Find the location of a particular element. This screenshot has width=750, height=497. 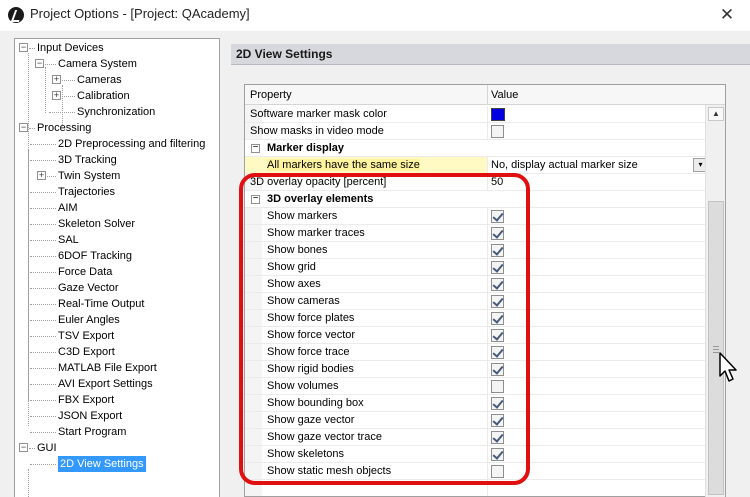

tree-item: Trajectories is located at coordinates (117, 192).